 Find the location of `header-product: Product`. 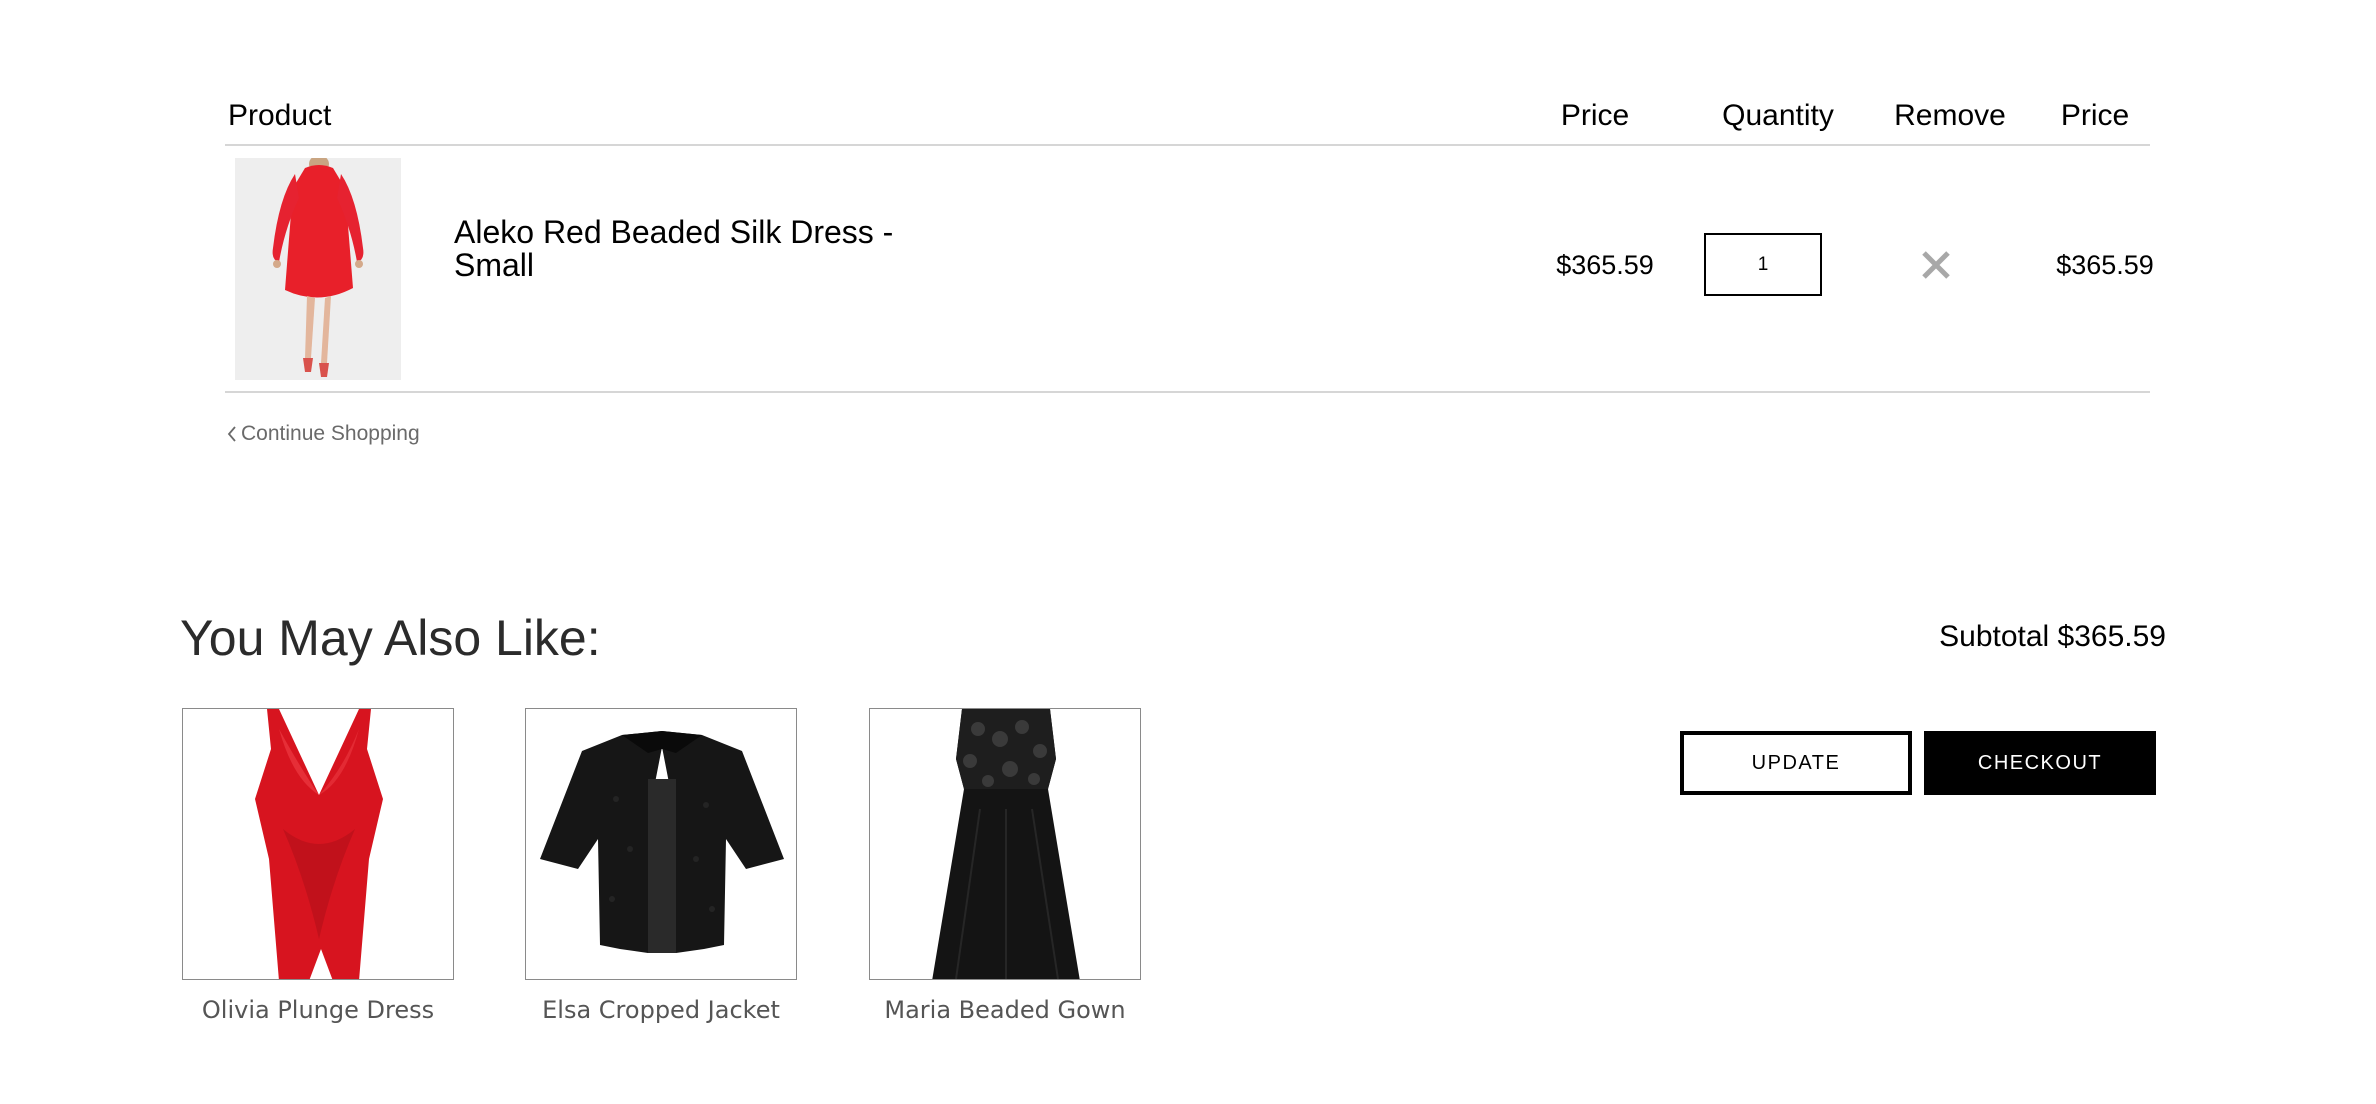

header-product: Product is located at coordinates (280, 115).